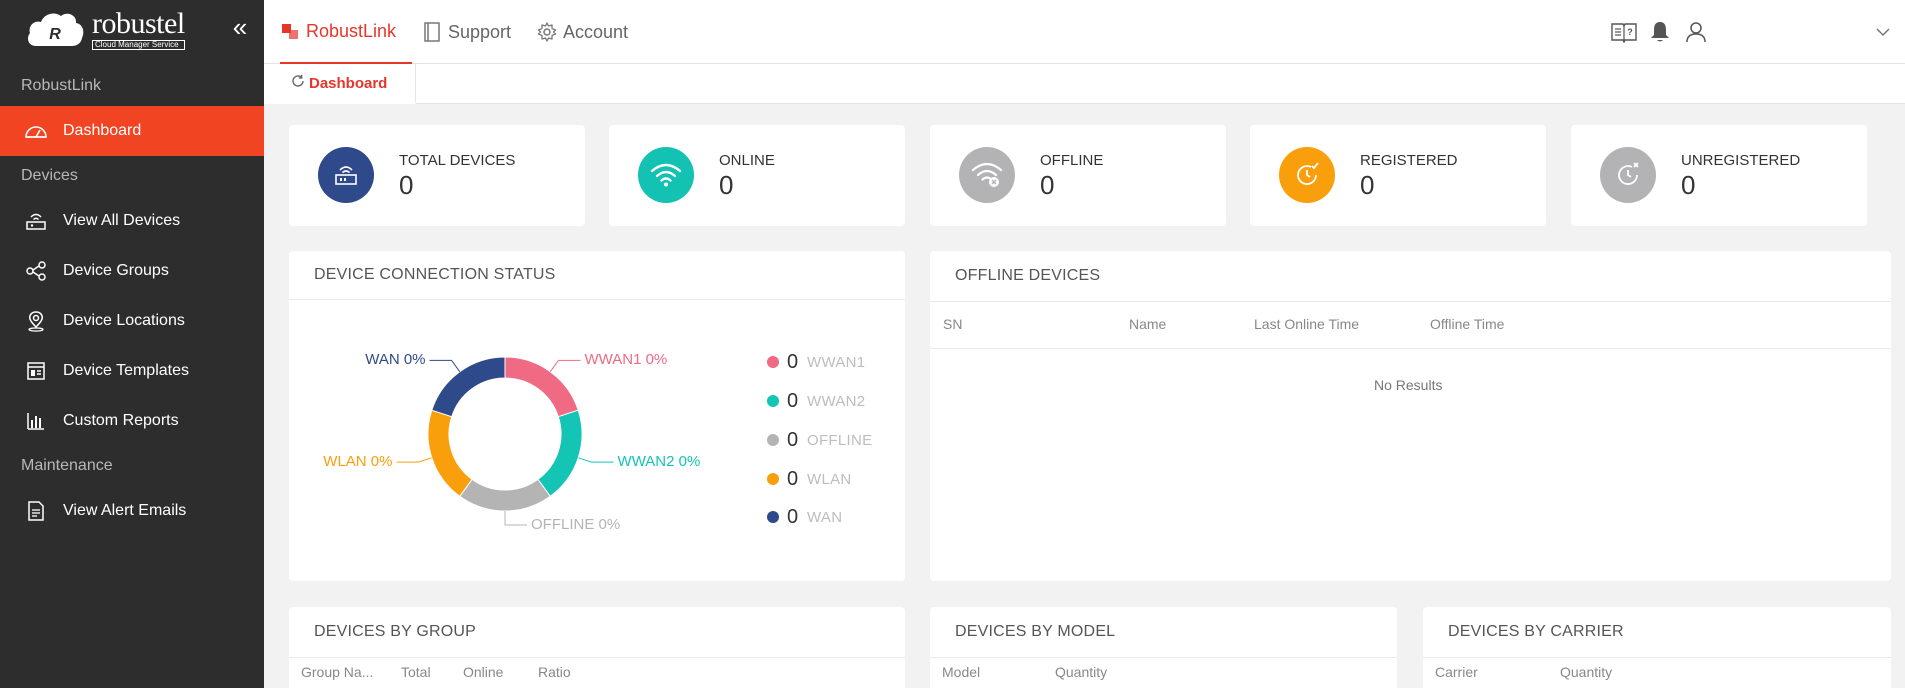  Describe the element at coordinates (1306, 324) in the screenshot. I see `column-header-last-online-time: Last Online Time` at that location.